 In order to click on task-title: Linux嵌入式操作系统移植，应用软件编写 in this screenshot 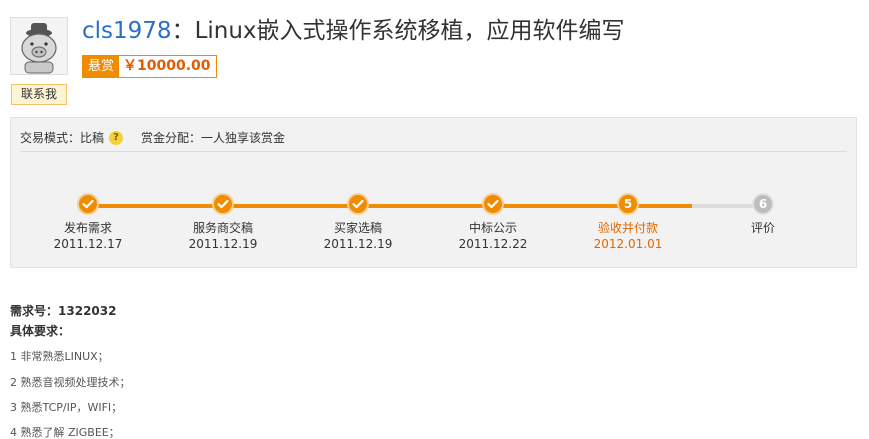, I will do `click(409, 31)`.